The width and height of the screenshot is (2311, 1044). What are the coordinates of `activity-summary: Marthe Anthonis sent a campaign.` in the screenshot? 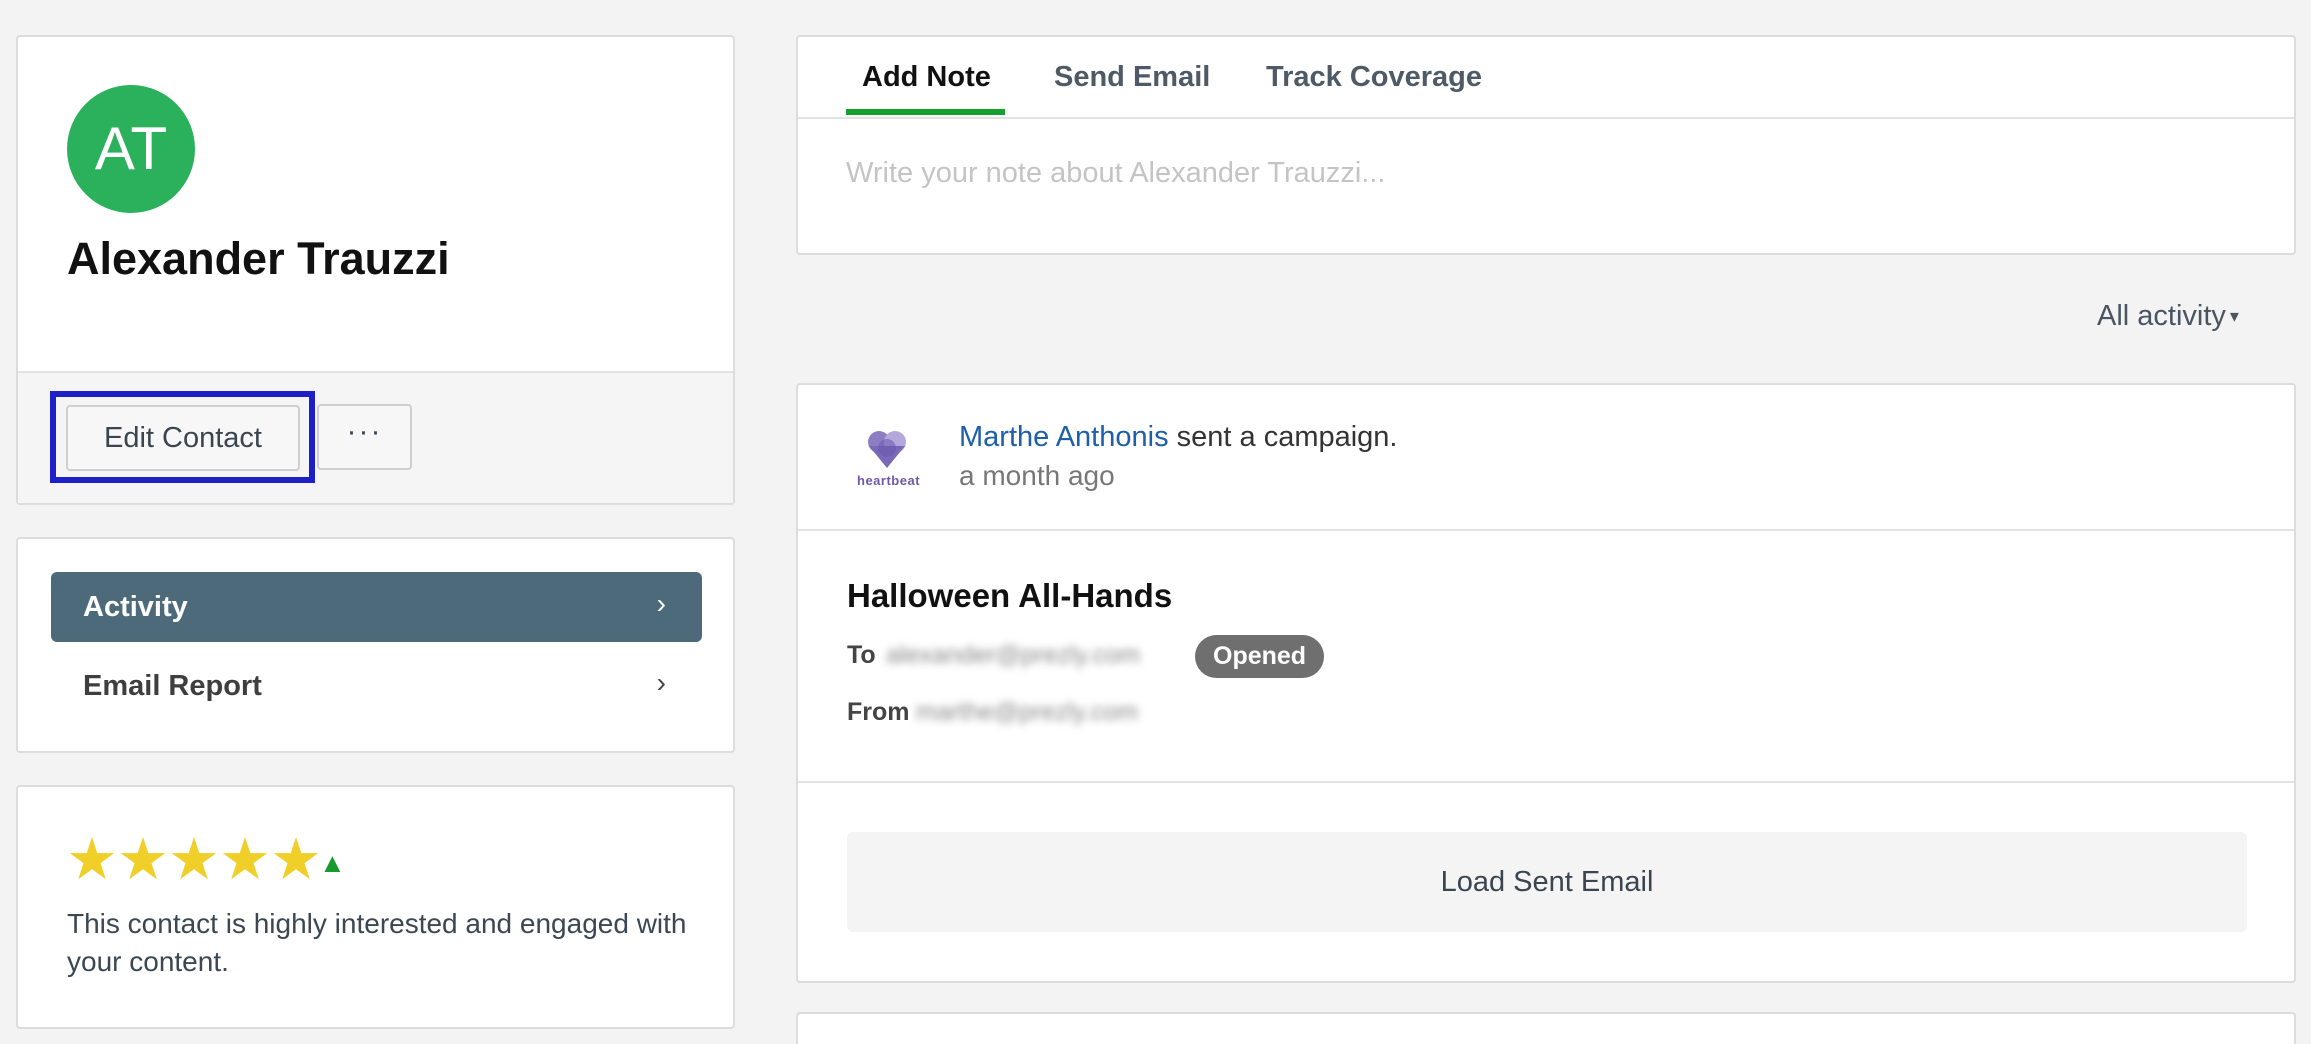 It's located at (1178, 437).